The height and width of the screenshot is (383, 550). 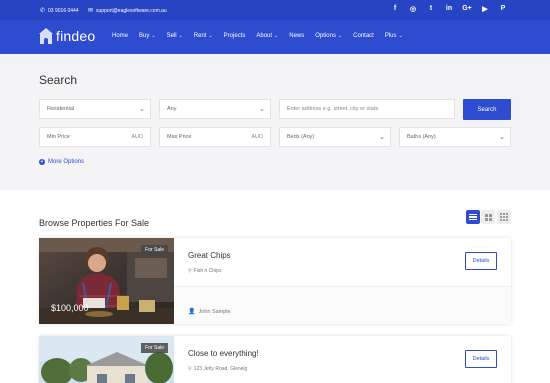 I want to click on property-photo: For Sale $100,000, so click(x=106, y=281).